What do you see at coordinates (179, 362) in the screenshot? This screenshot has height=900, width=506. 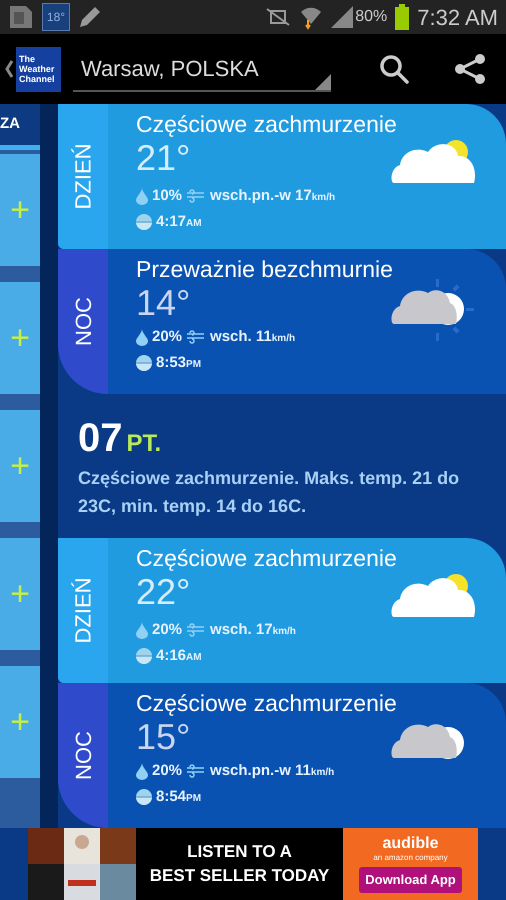 I see `time-text: 8:53PM` at bounding box center [179, 362].